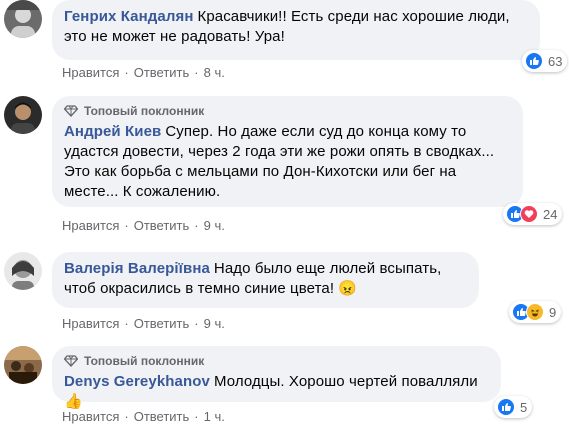 This screenshot has width=569, height=425. I want to click on thumbs-up-emoji: 👍, so click(73, 401).